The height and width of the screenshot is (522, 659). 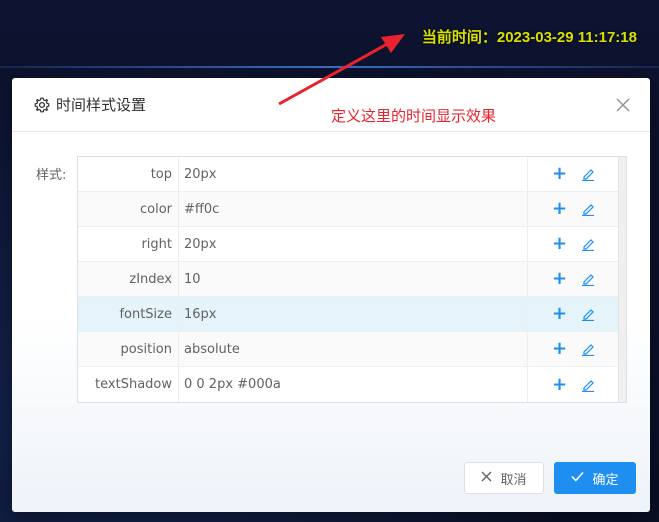 I want to click on table-row: top 20px +, so click(x=352, y=174).